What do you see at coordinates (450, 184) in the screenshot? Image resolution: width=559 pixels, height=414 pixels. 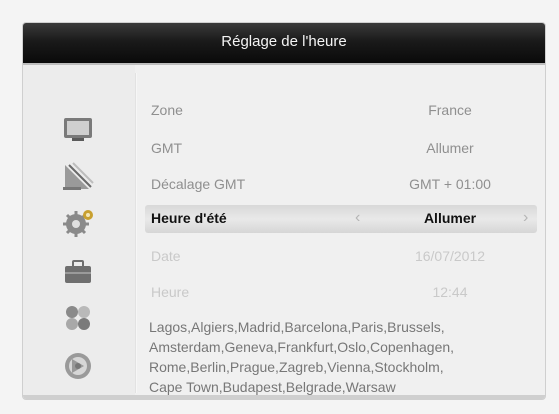 I see `row-value: GMT + 01:00` at bounding box center [450, 184].